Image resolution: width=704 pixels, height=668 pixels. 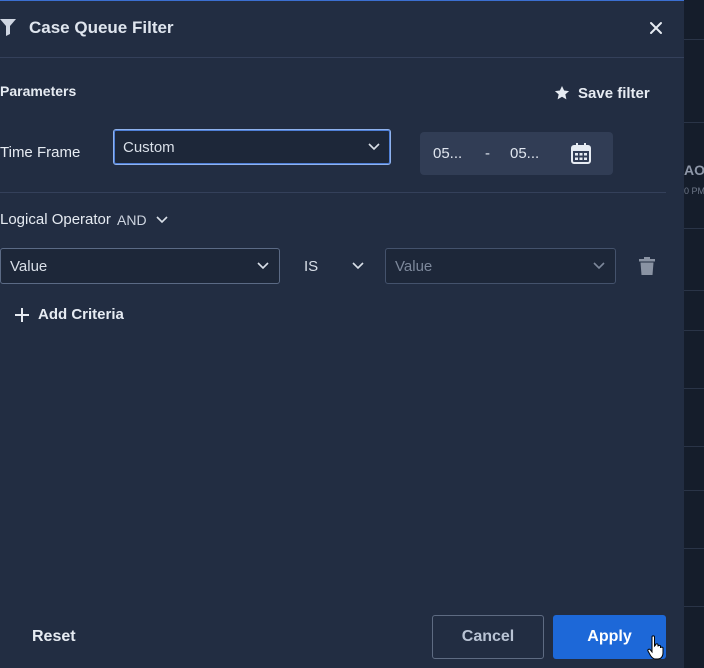 What do you see at coordinates (614, 93) in the screenshot?
I see `save-filter-label: Save filter` at bounding box center [614, 93].